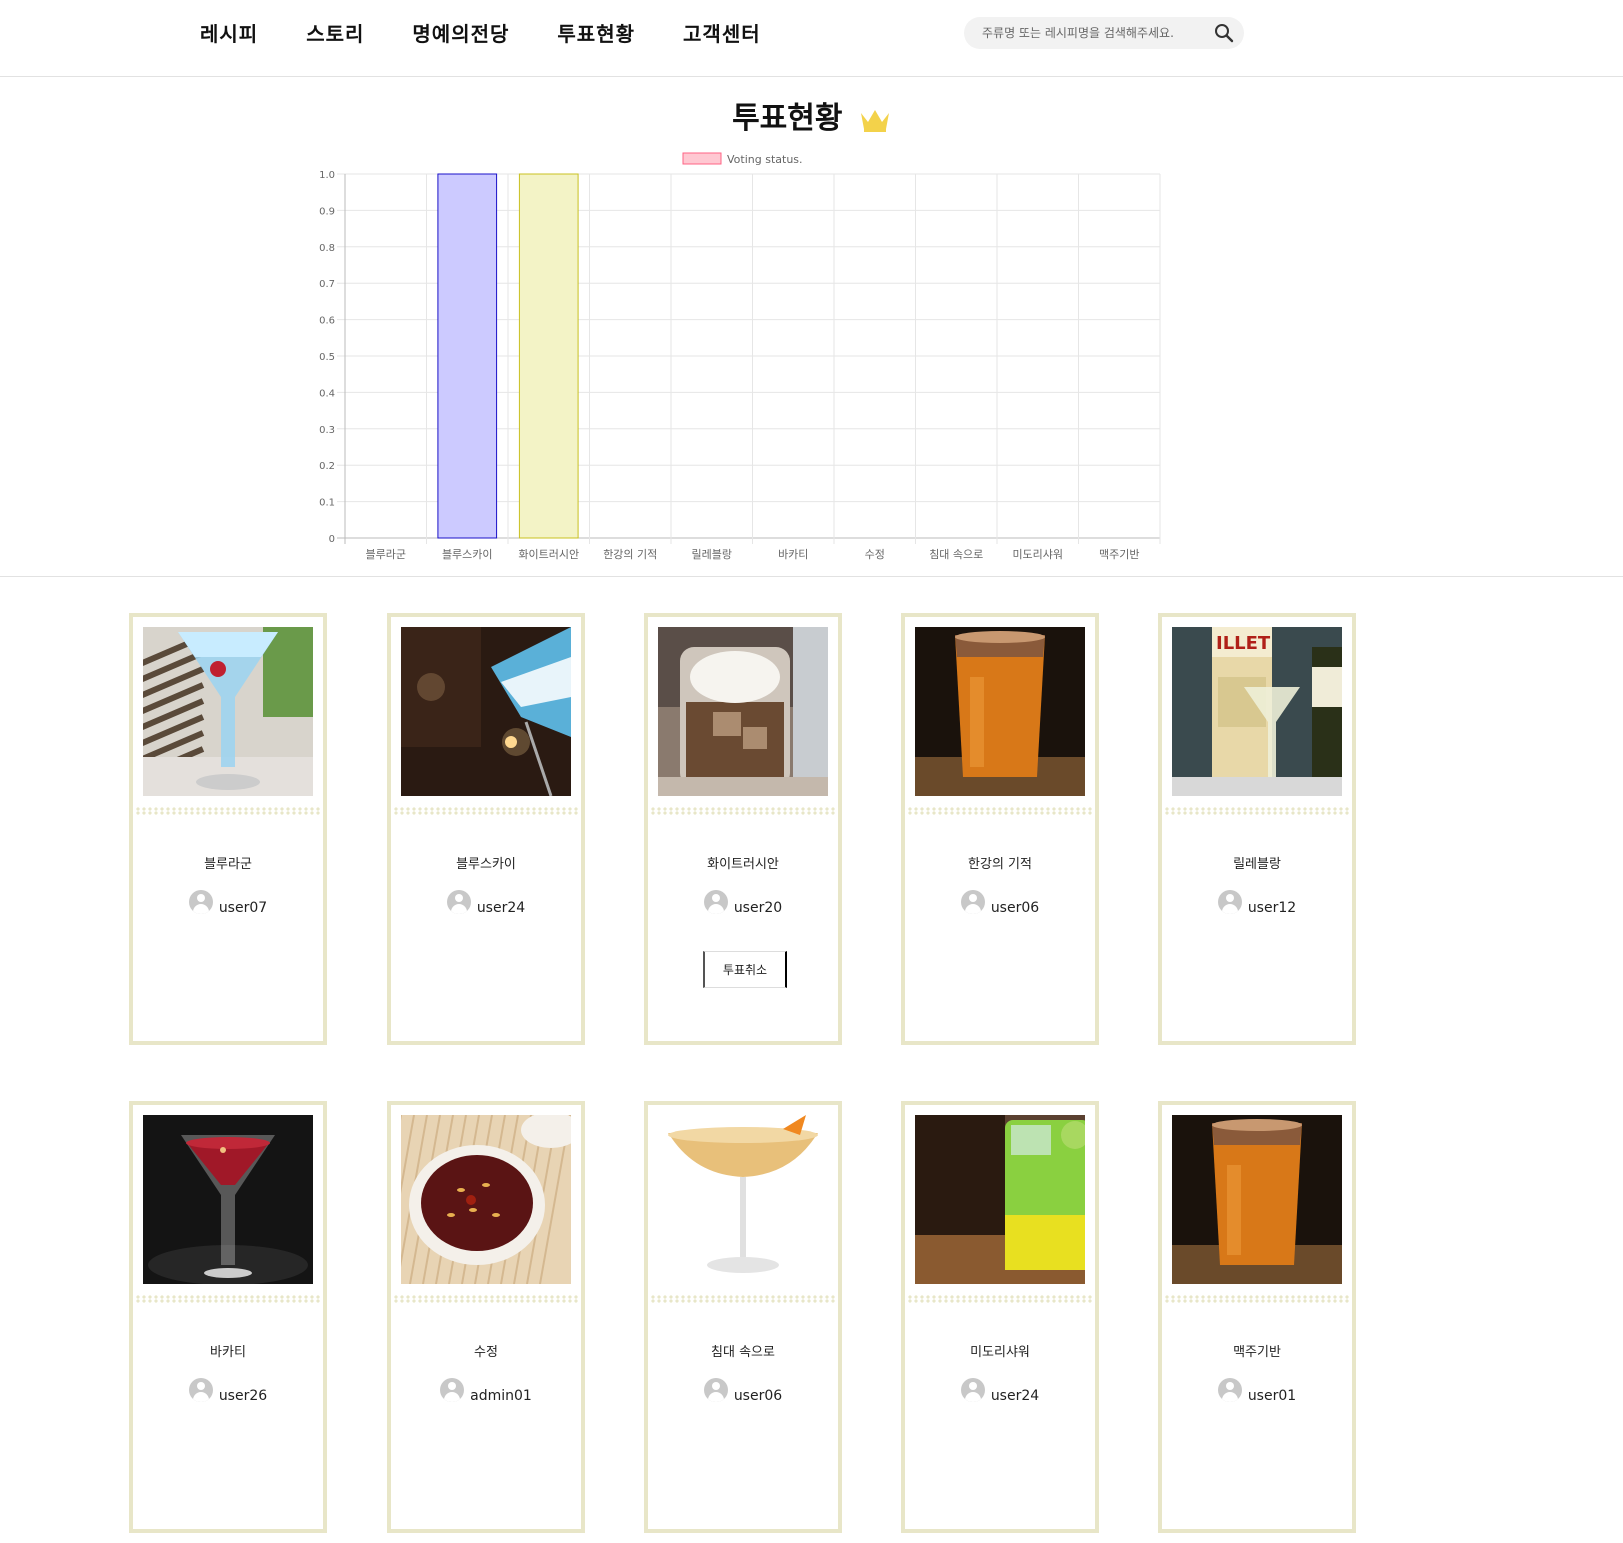 This screenshot has height=1543, width=1623. I want to click on sujeonggwa-image, so click(486, 1199).